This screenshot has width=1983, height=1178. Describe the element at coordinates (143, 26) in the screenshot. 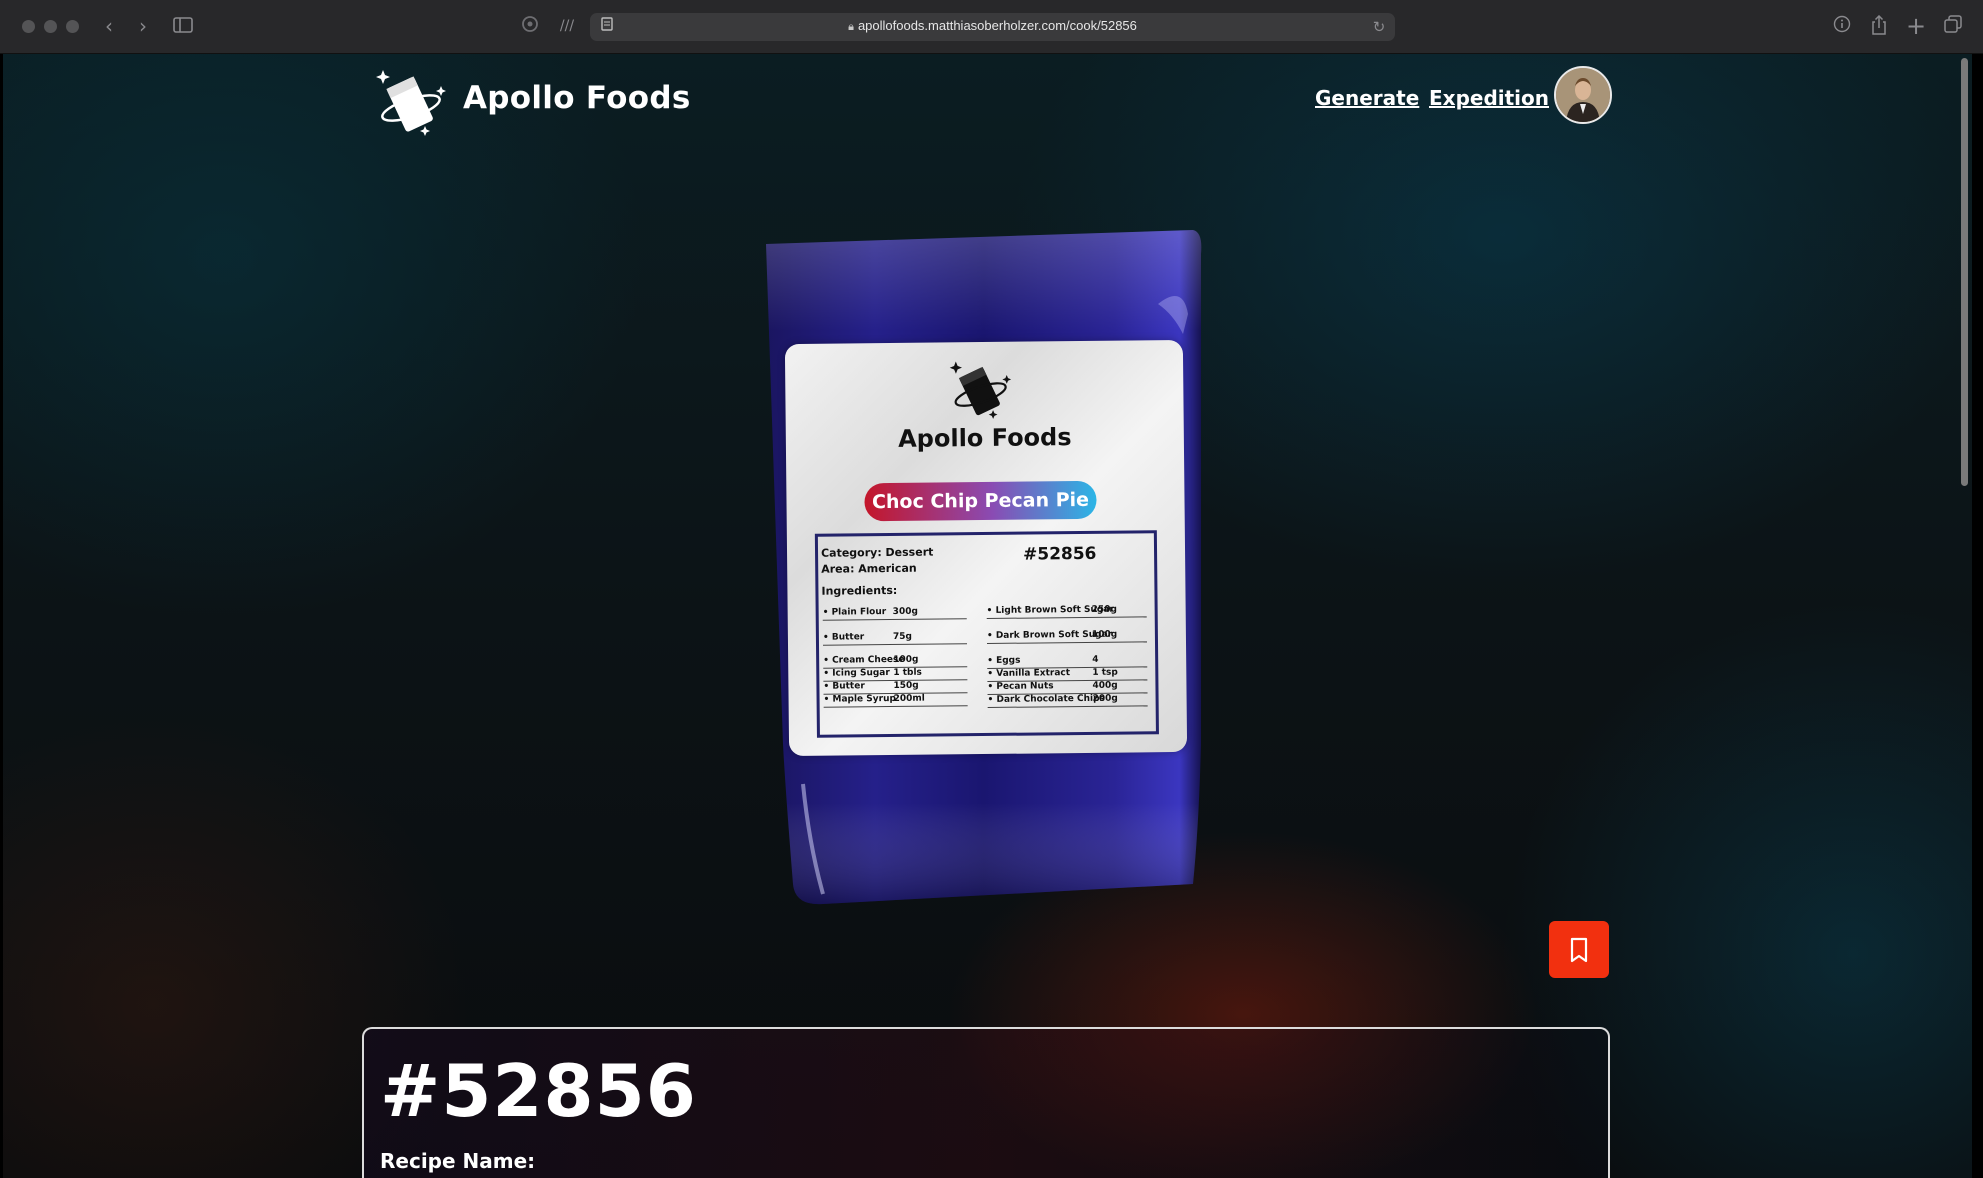

I see `forward-icon: ›` at that location.